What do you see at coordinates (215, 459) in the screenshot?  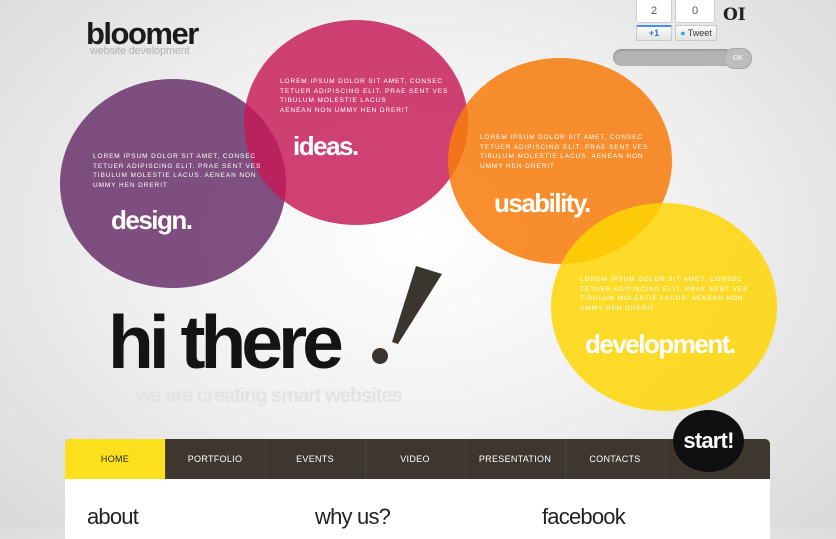 I see `nav-item-portfolio: Portfolio` at bounding box center [215, 459].